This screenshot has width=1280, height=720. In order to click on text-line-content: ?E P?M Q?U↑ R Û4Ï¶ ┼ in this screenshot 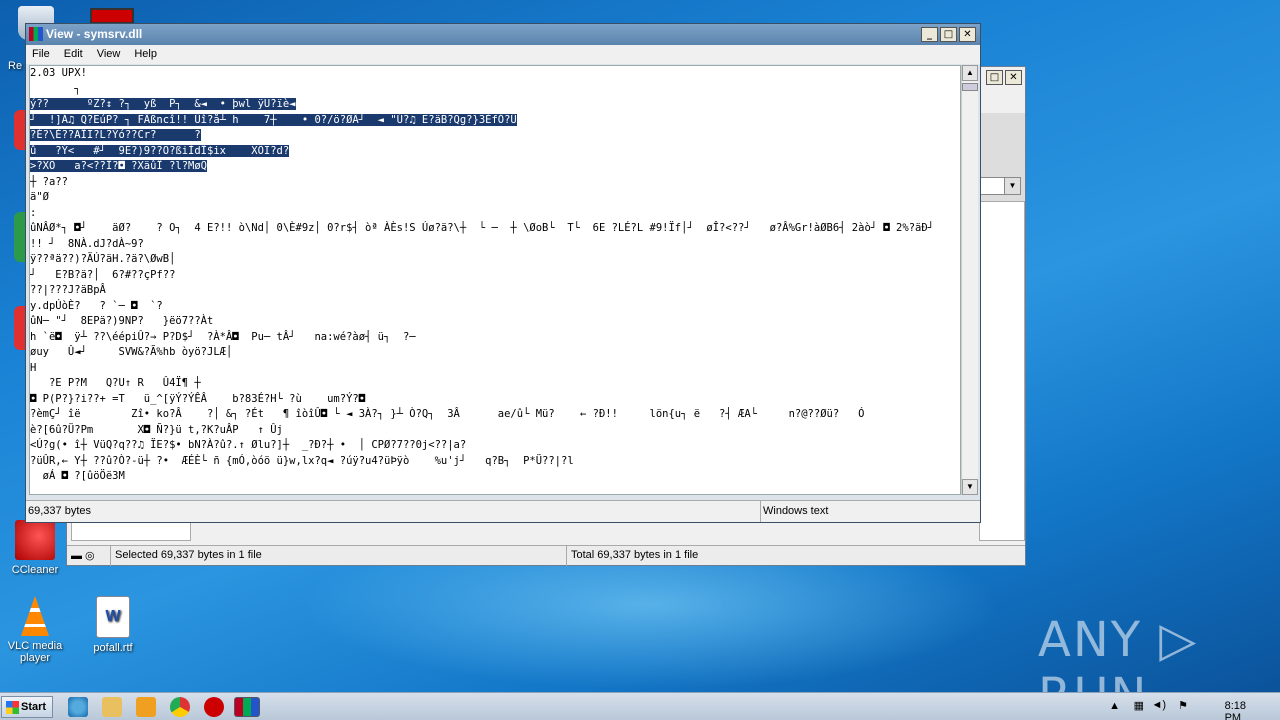, I will do `click(115, 383)`.